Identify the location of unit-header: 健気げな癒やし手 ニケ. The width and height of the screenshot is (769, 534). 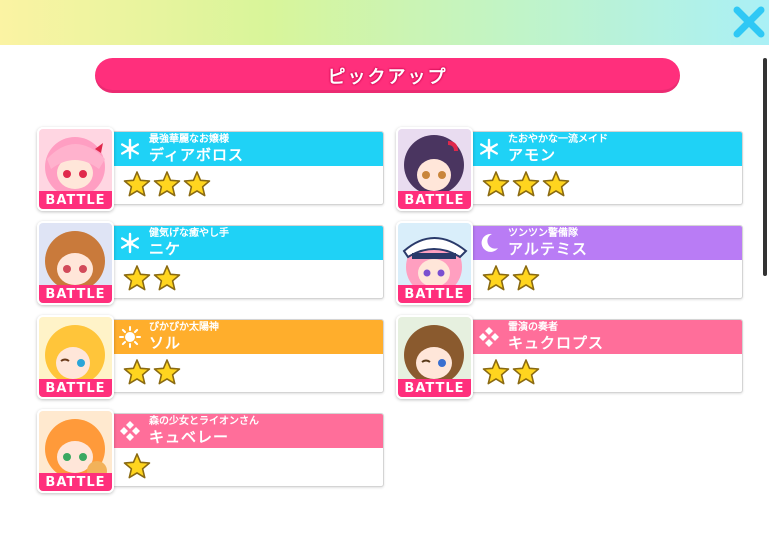
(247, 243).